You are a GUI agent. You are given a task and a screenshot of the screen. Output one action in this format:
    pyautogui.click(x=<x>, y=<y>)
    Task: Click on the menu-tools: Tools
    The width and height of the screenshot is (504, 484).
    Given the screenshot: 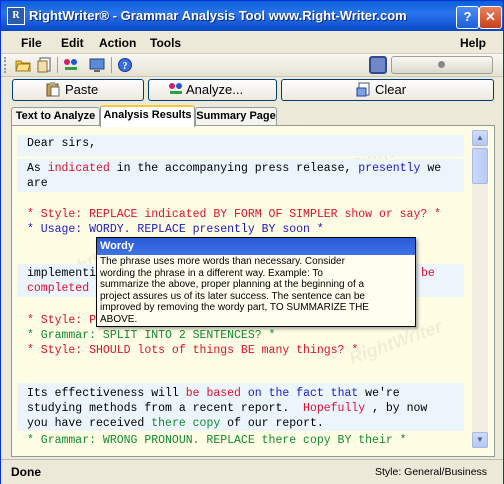 What is the action you would take?
    pyautogui.click(x=165, y=43)
    